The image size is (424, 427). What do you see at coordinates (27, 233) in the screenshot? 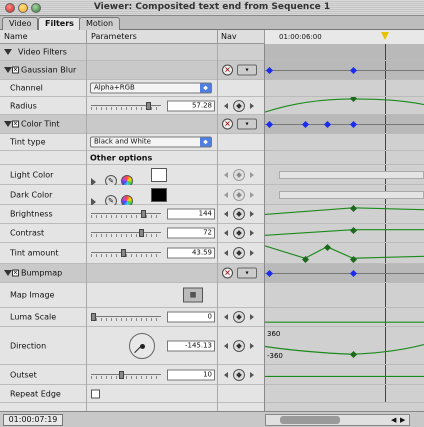
I see `param-label: Contrast` at bounding box center [27, 233].